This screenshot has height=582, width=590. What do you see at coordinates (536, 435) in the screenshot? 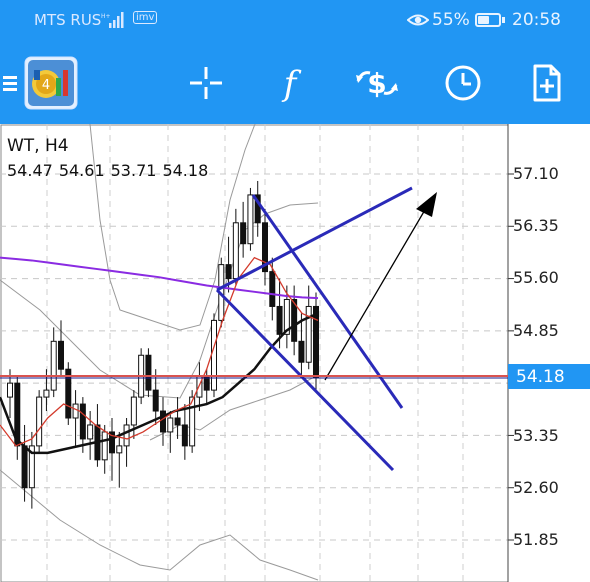
I see `price-tick: 53.35` at bounding box center [536, 435].